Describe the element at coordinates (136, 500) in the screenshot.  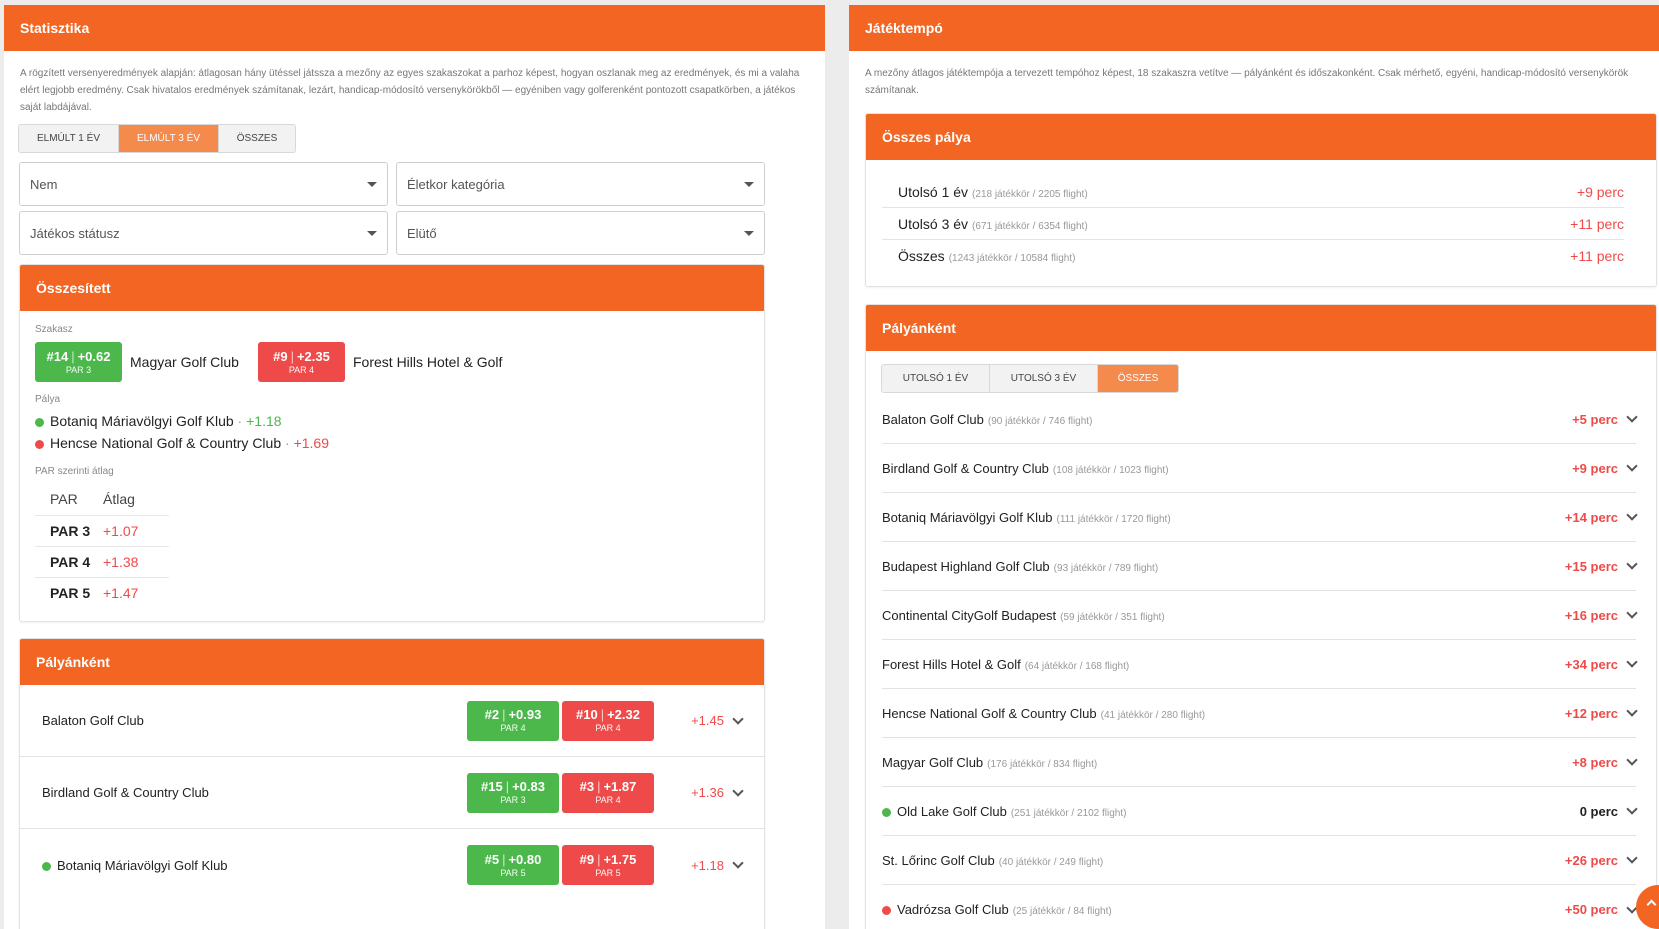
I see `avg-column-header: Átlag` at that location.